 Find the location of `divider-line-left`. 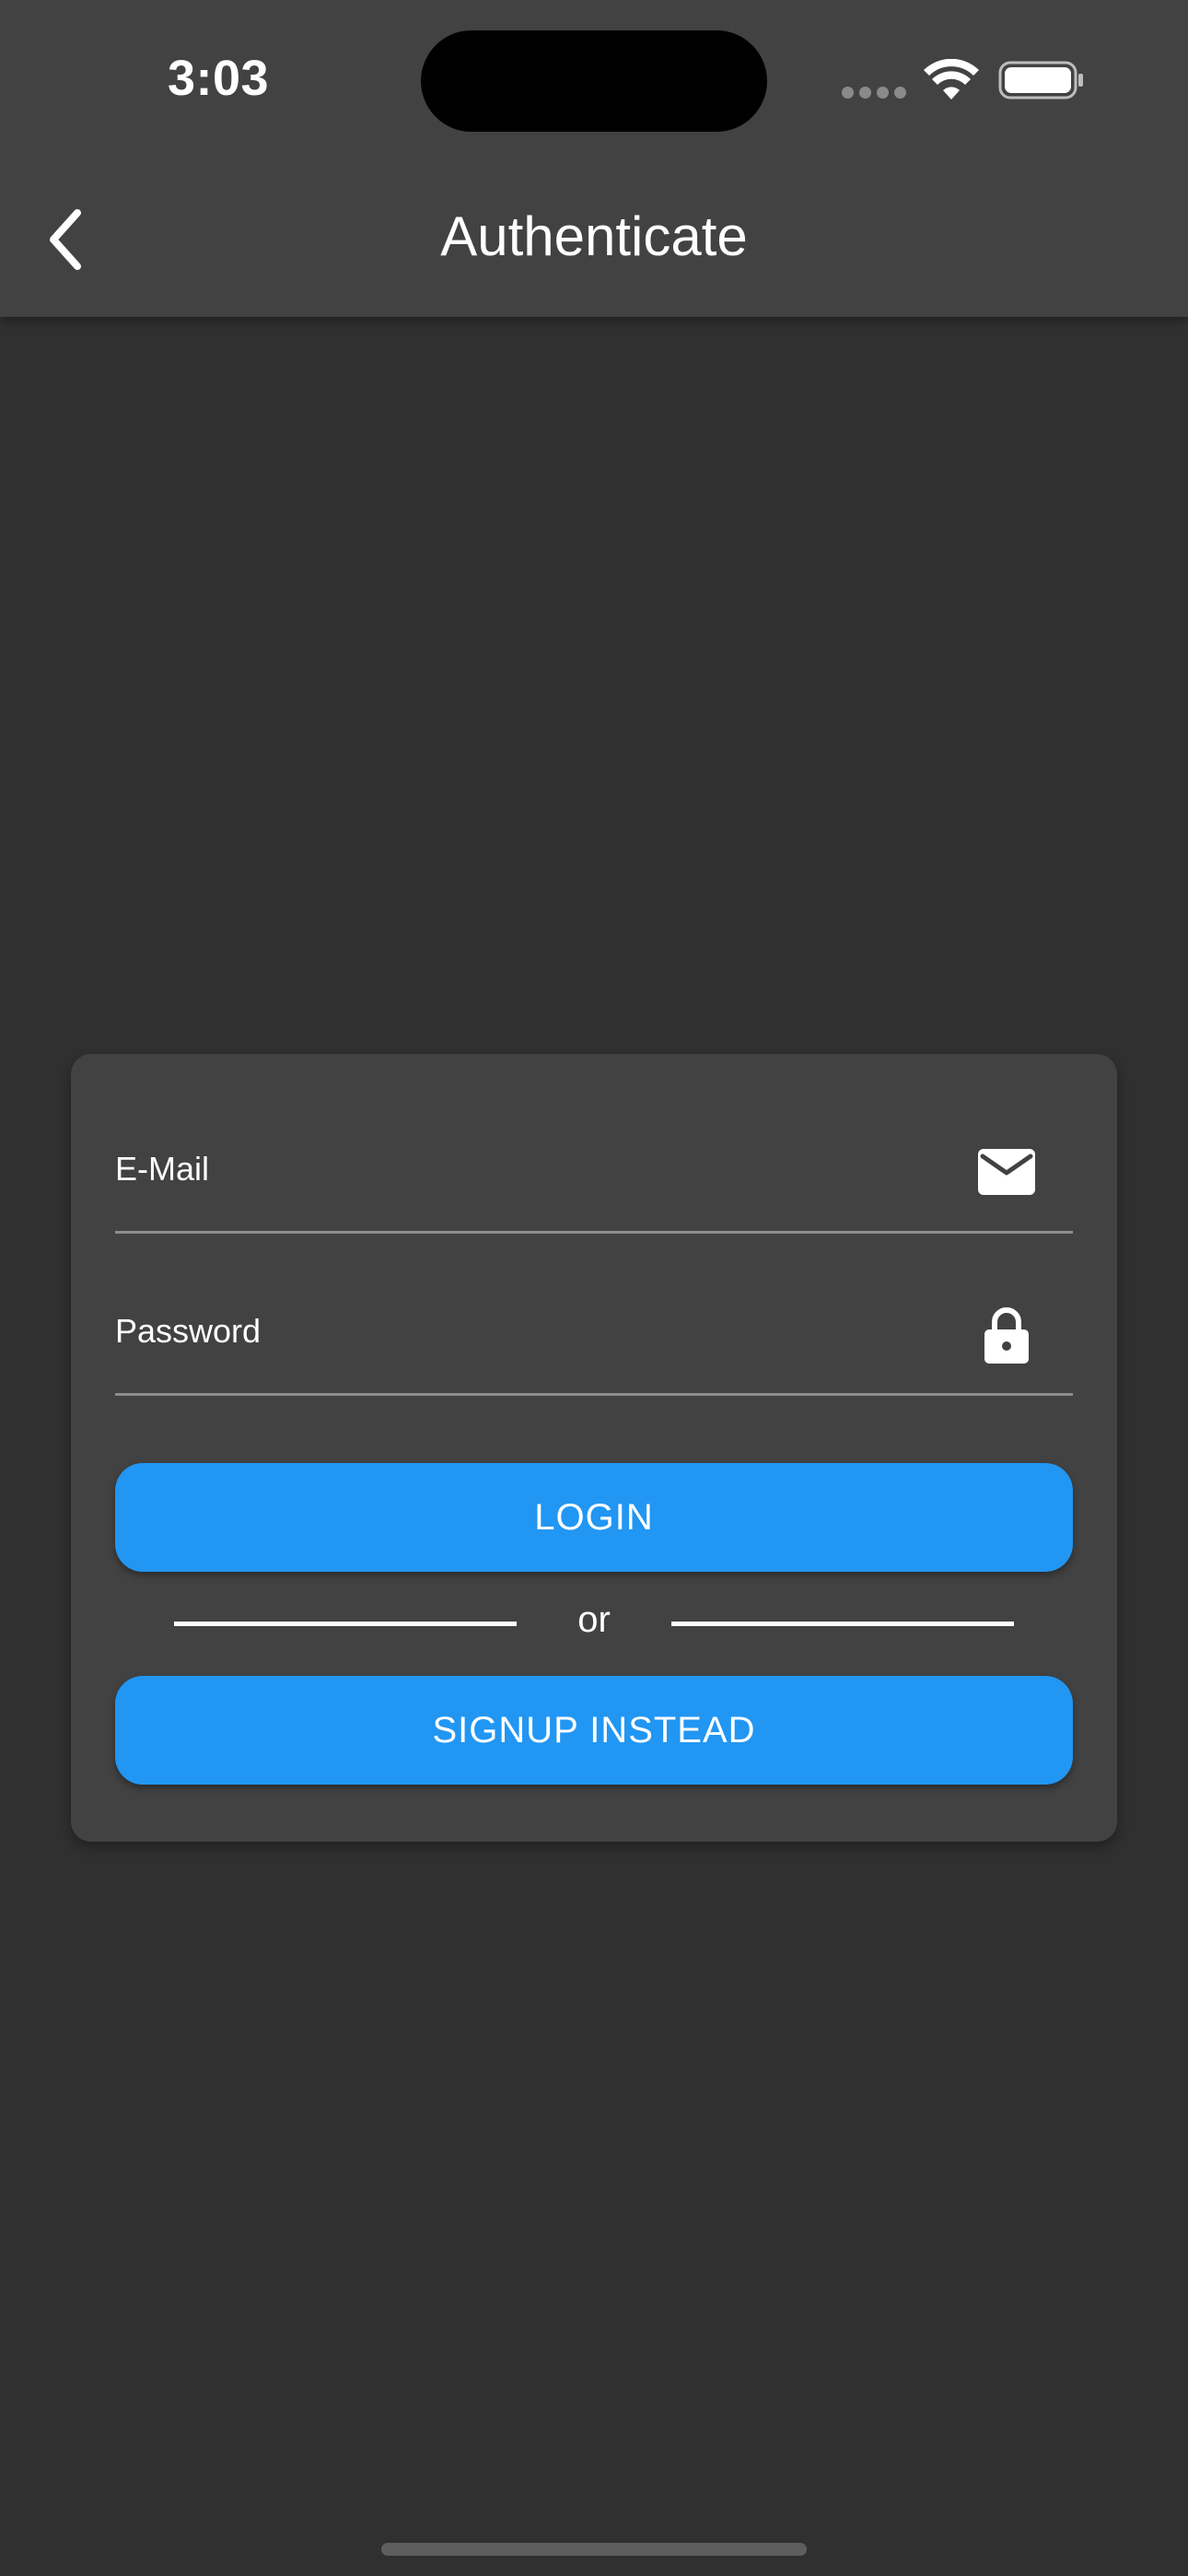

divider-line-left is located at coordinates (345, 1624).